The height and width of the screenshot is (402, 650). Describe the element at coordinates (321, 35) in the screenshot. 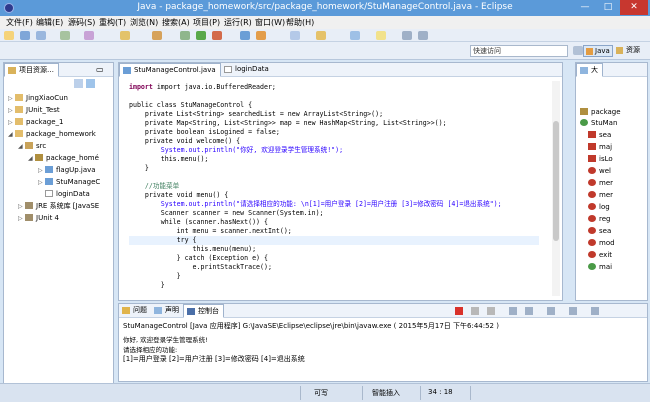

I see `search-icon` at that location.